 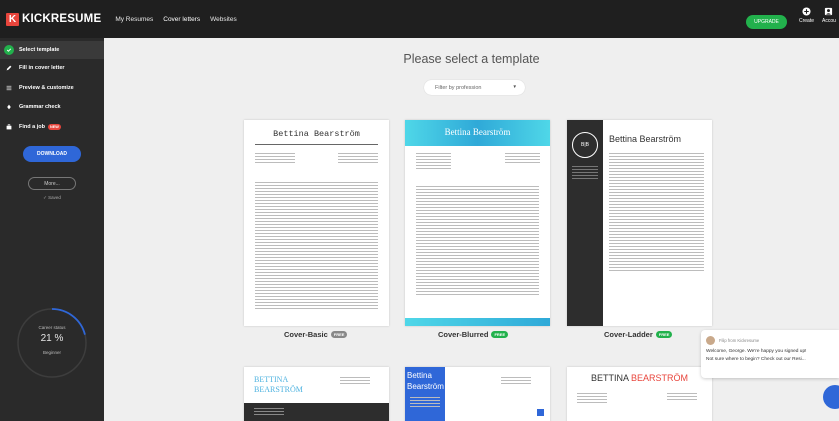 What do you see at coordinates (52, 197) in the screenshot?
I see `saved-status: ✓ Saved` at bounding box center [52, 197].